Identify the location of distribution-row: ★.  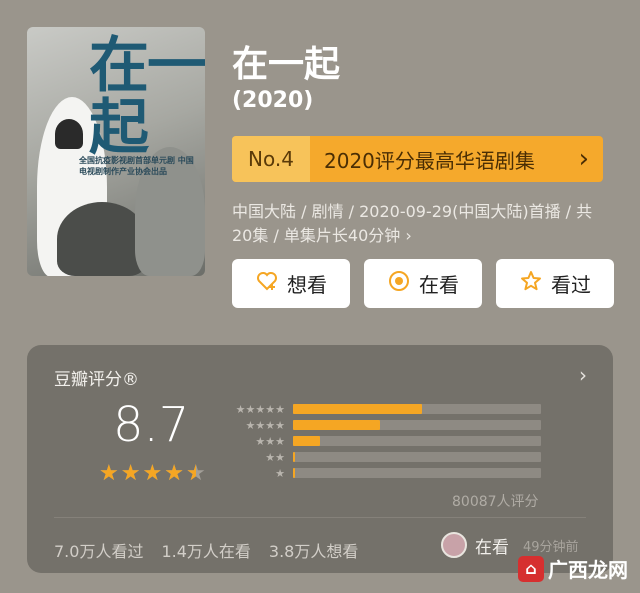
(382, 473).